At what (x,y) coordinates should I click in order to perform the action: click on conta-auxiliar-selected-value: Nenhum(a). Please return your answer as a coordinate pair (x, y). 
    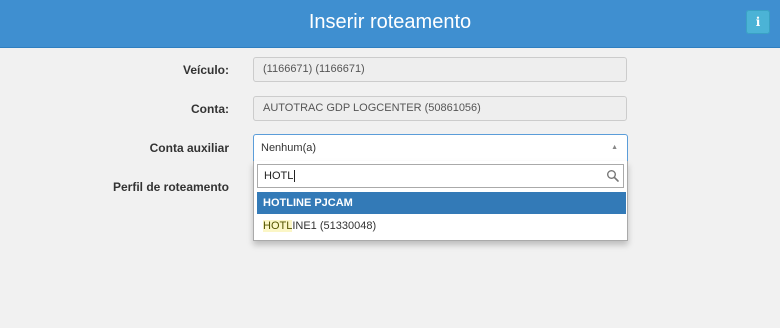
    Looking at the image, I should click on (289, 148).